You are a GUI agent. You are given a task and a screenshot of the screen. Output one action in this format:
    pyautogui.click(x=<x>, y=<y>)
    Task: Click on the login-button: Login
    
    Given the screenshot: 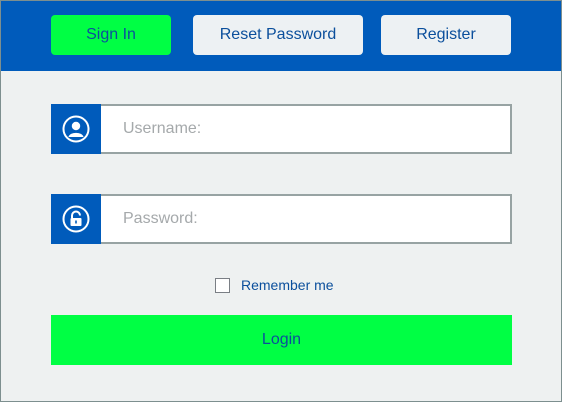 What is the action you would take?
    pyautogui.click(x=281, y=340)
    